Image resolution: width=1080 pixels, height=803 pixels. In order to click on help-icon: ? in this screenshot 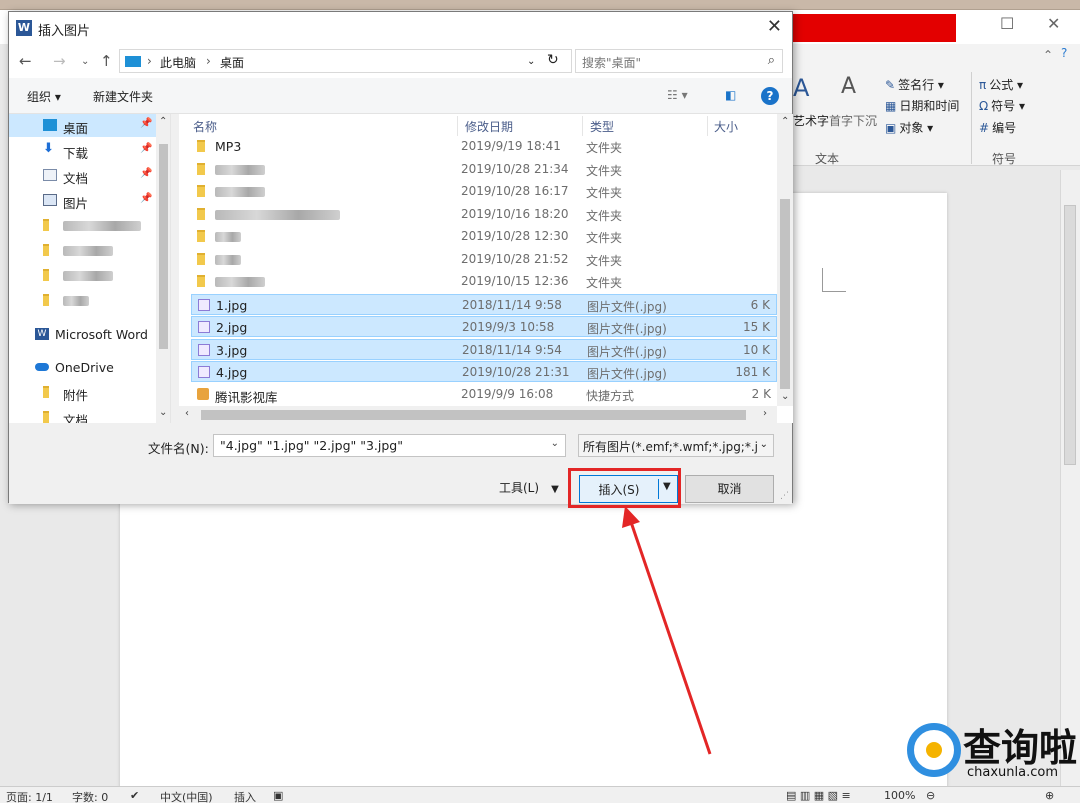, I will do `click(770, 96)`.